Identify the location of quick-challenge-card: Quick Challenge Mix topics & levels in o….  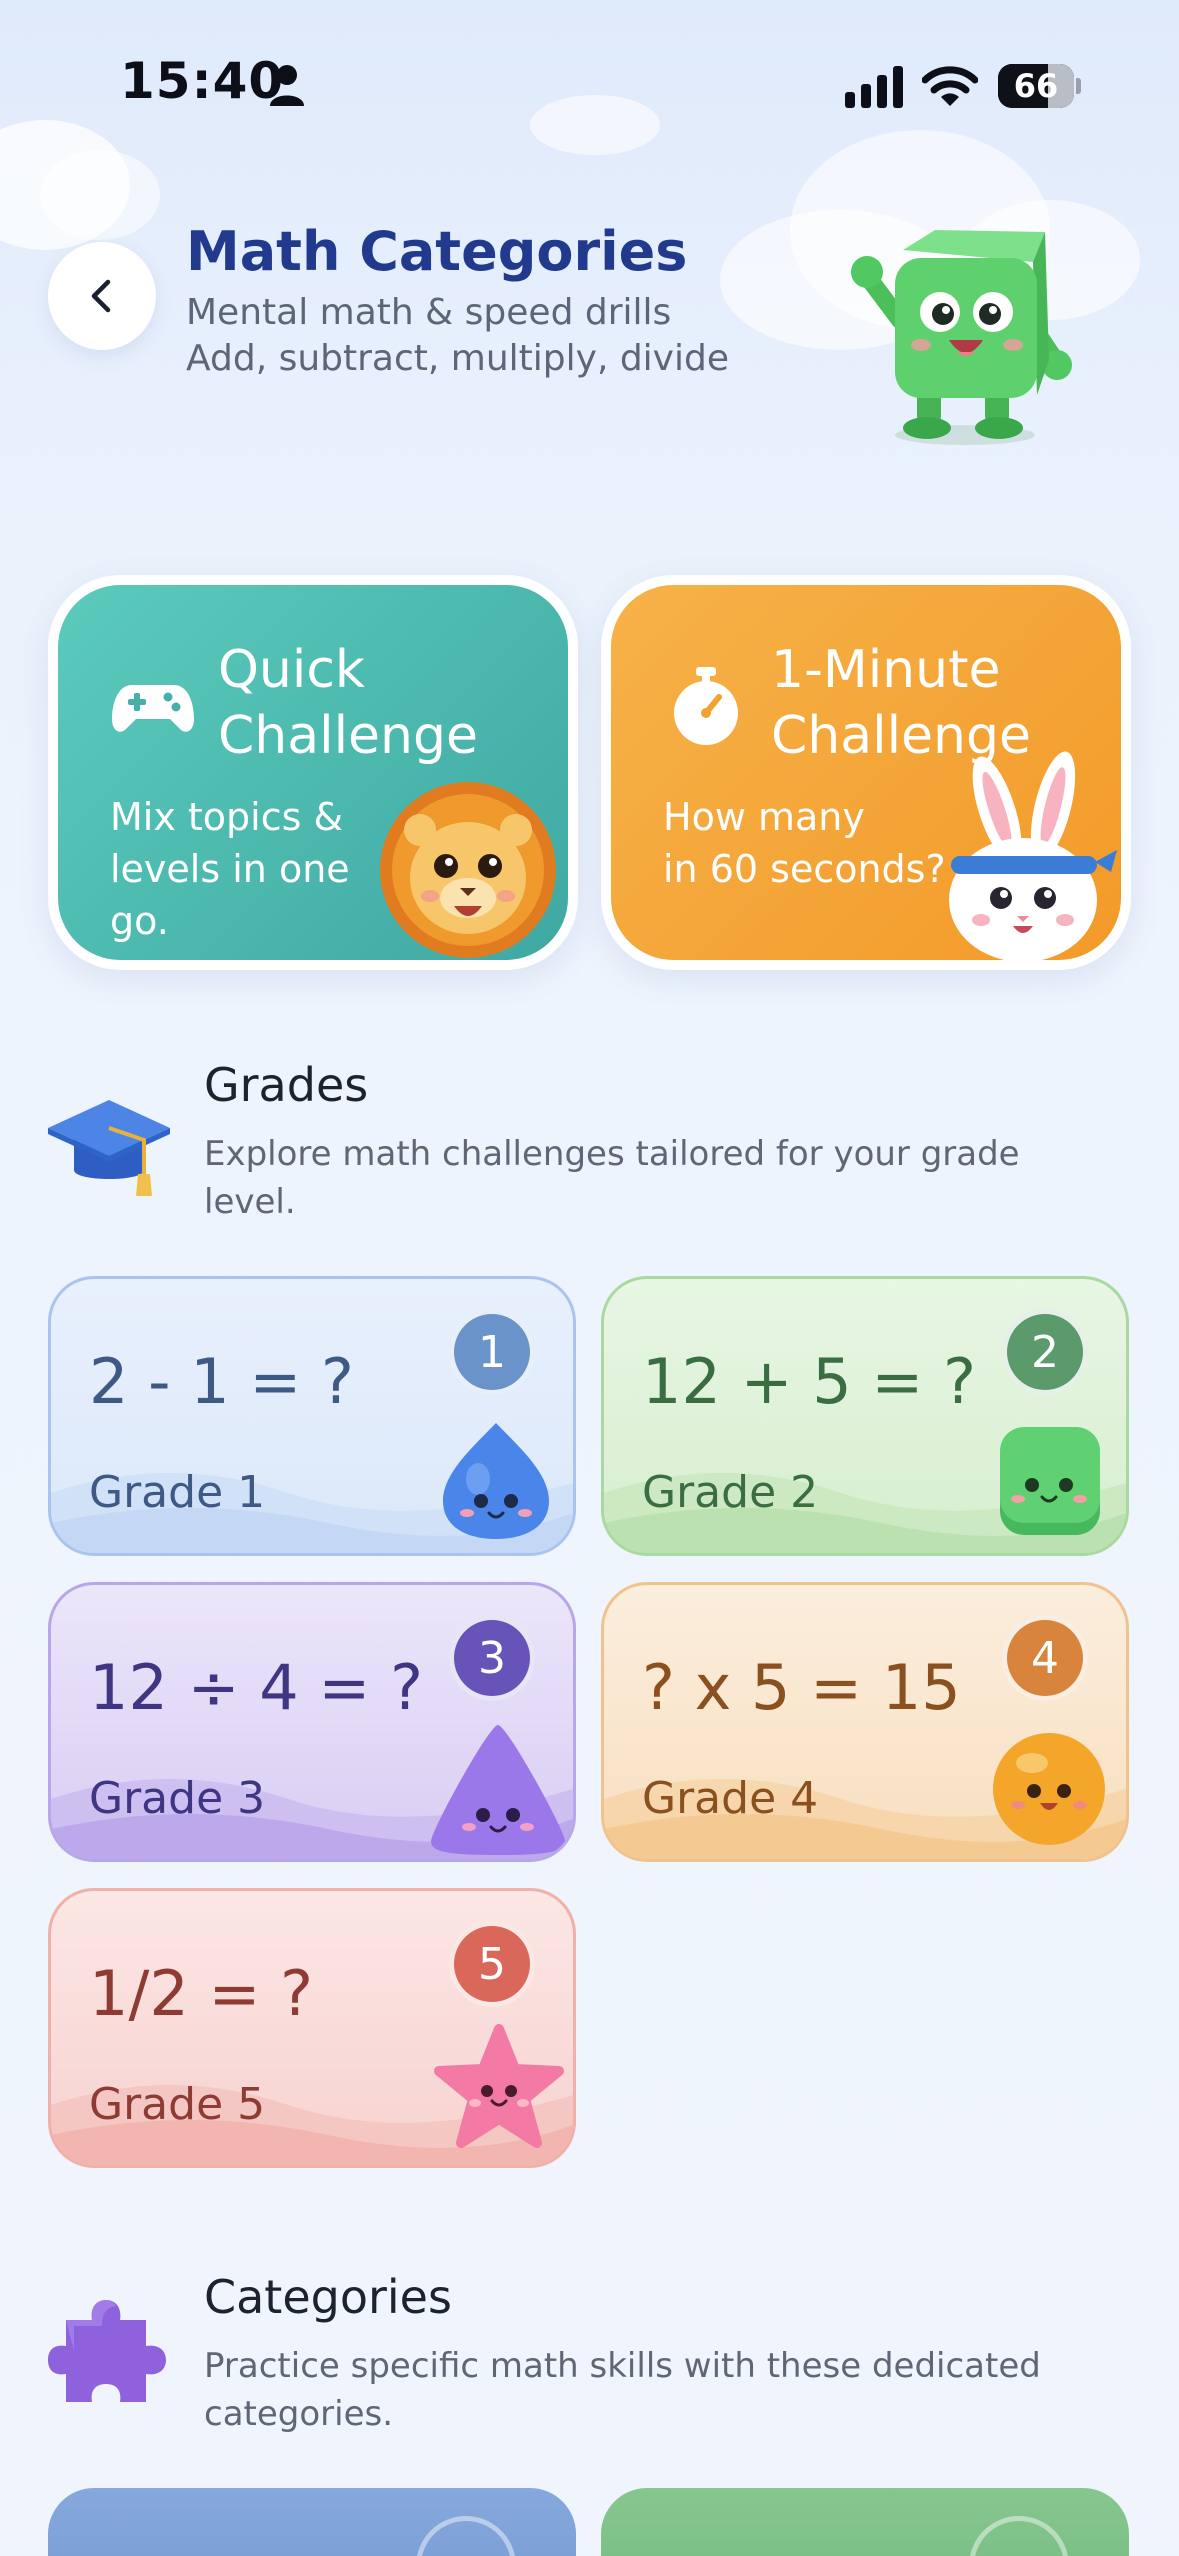
(313, 772).